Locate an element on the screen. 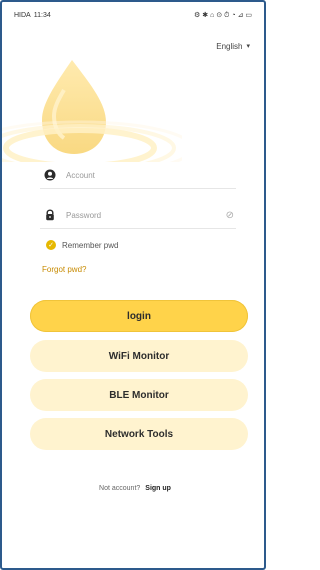  language-label: English is located at coordinates (229, 46).